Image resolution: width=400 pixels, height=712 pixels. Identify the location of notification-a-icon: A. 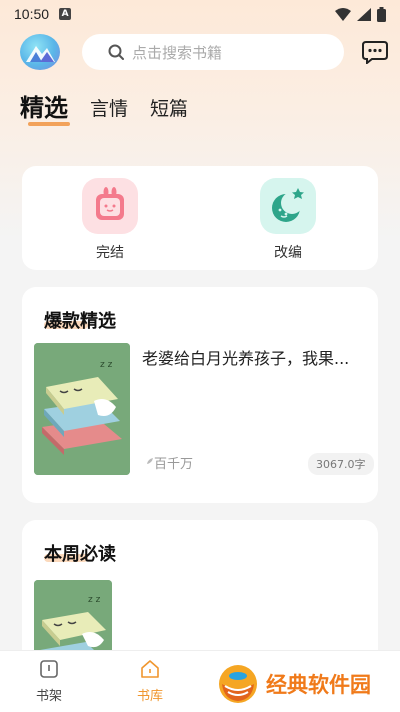
(65, 14).